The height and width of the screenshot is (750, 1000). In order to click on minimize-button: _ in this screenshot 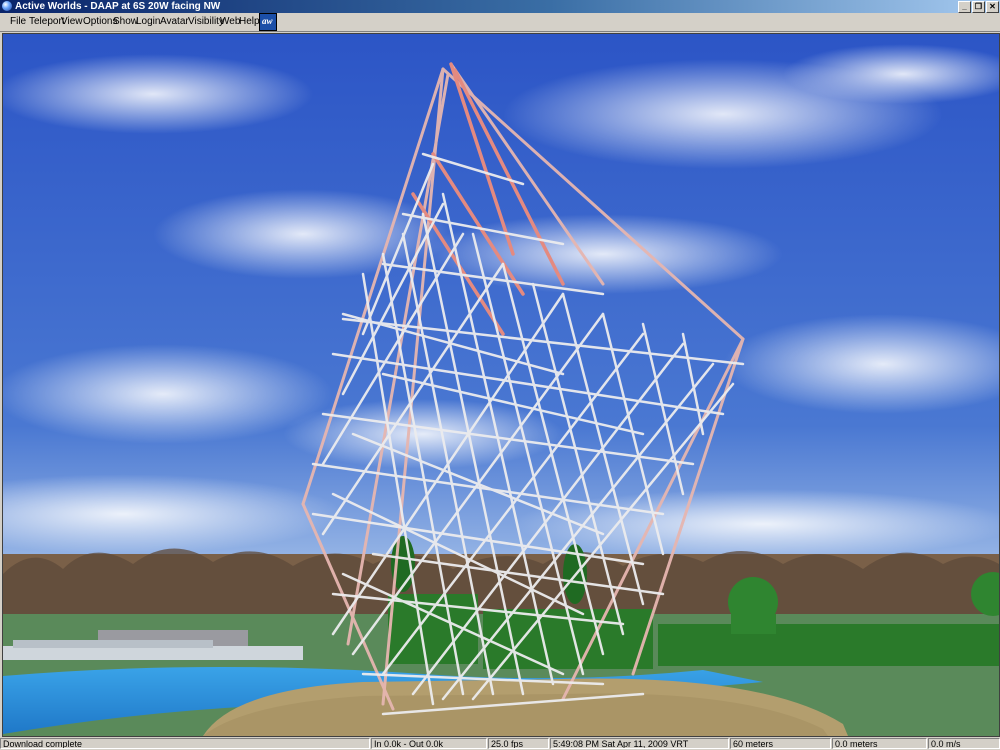, I will do `click(964, 7)`.